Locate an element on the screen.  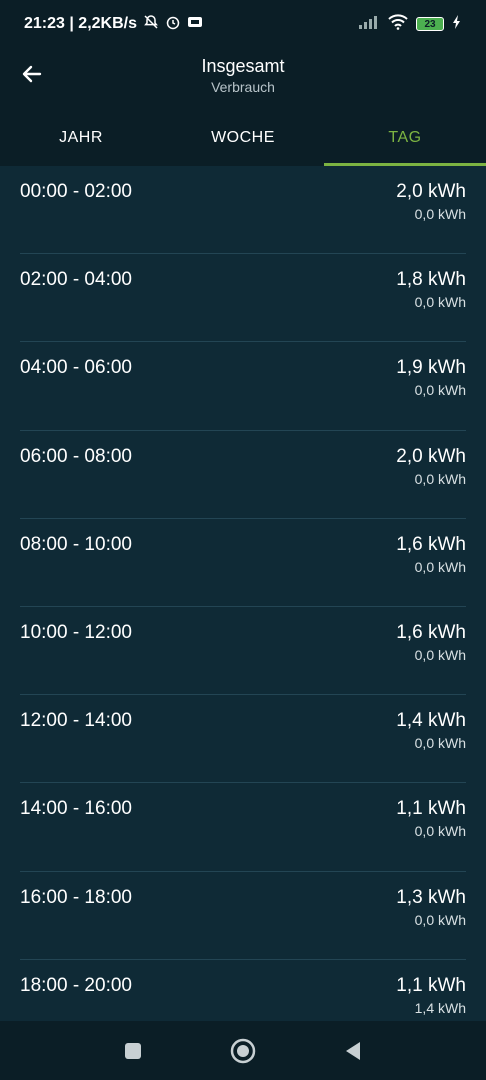
list-item: 06:00 - 08:00 2,0 kWh 0,0 kWh is located at coordinates (243, 475).